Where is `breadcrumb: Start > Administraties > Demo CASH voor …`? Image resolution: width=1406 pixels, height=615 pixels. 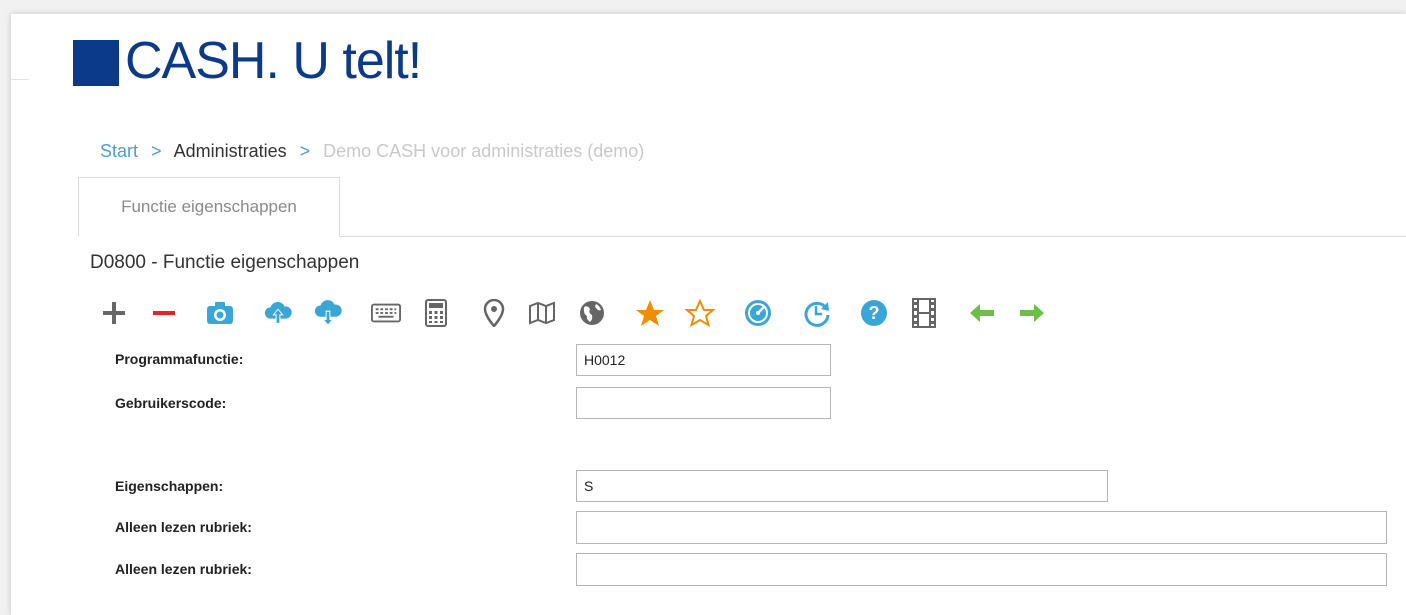 breadcrumb: Start > Administraties > Demo CASH voor … is located at coordinates (376, 151).